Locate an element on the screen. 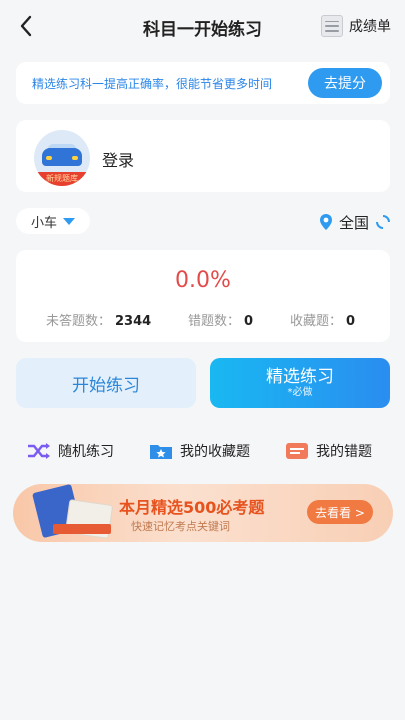 The height and width of the screenshot is (720, 405). random-practice-link: 随机练习 is located at coordinates (70, 451).